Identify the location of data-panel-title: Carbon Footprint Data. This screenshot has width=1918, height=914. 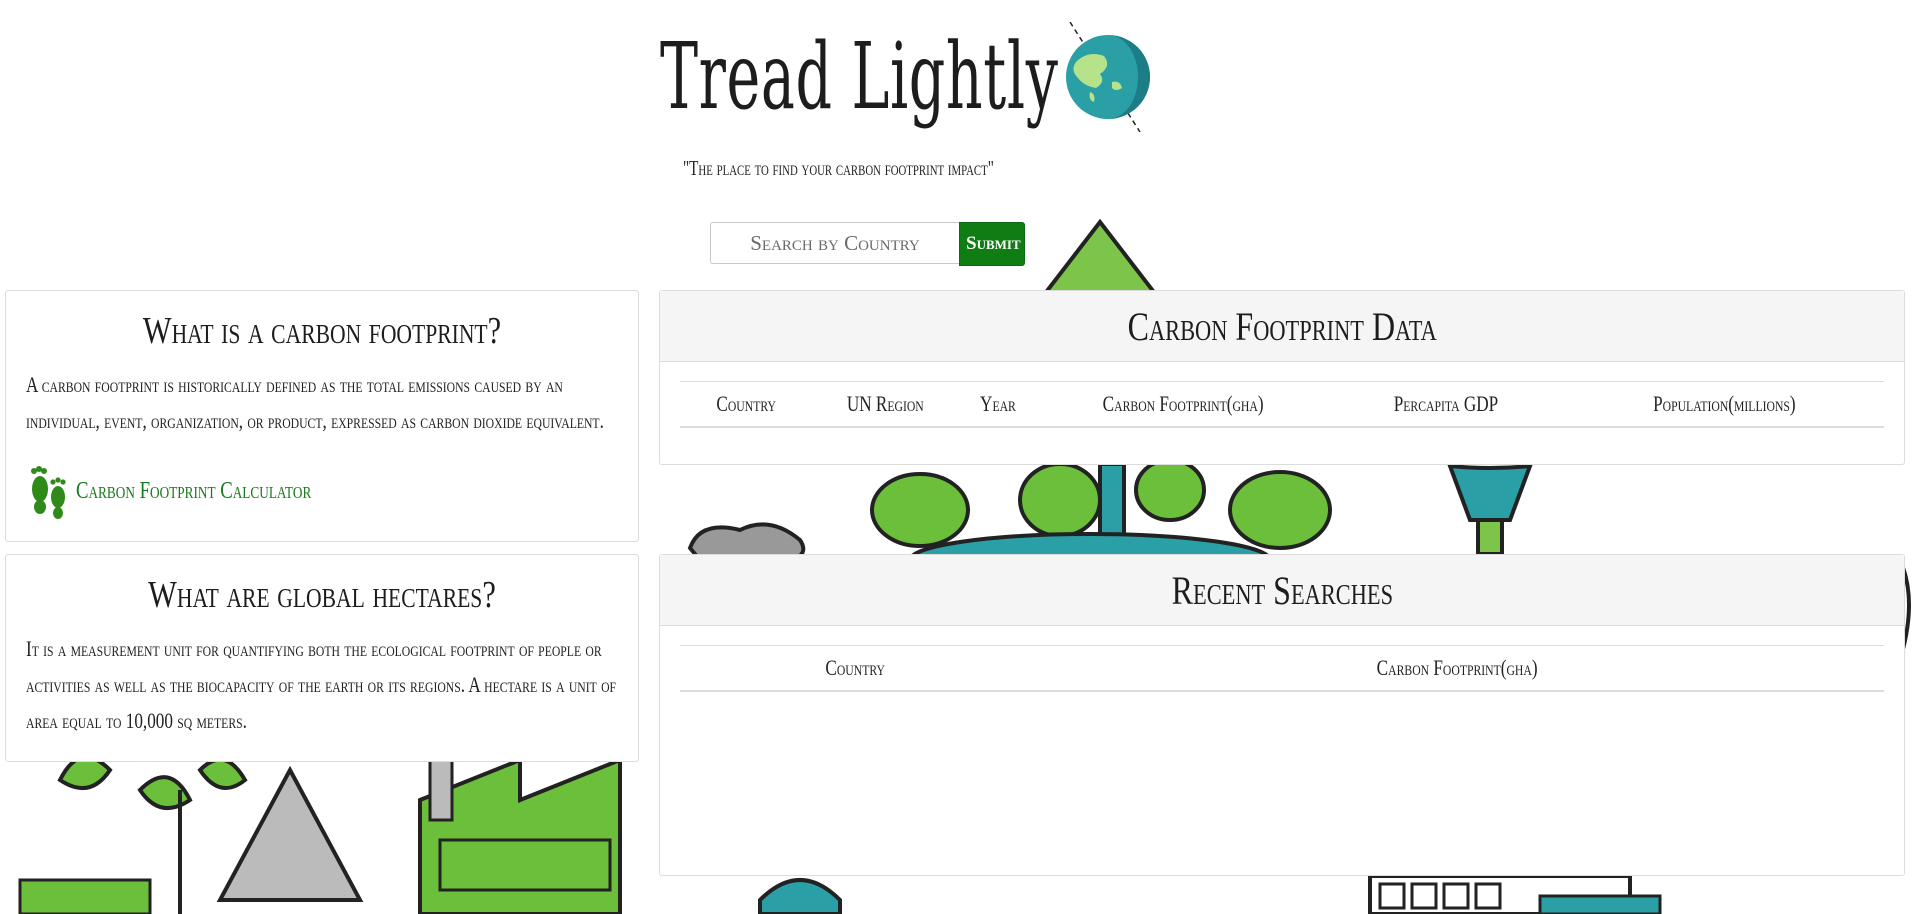
(1282, 326).